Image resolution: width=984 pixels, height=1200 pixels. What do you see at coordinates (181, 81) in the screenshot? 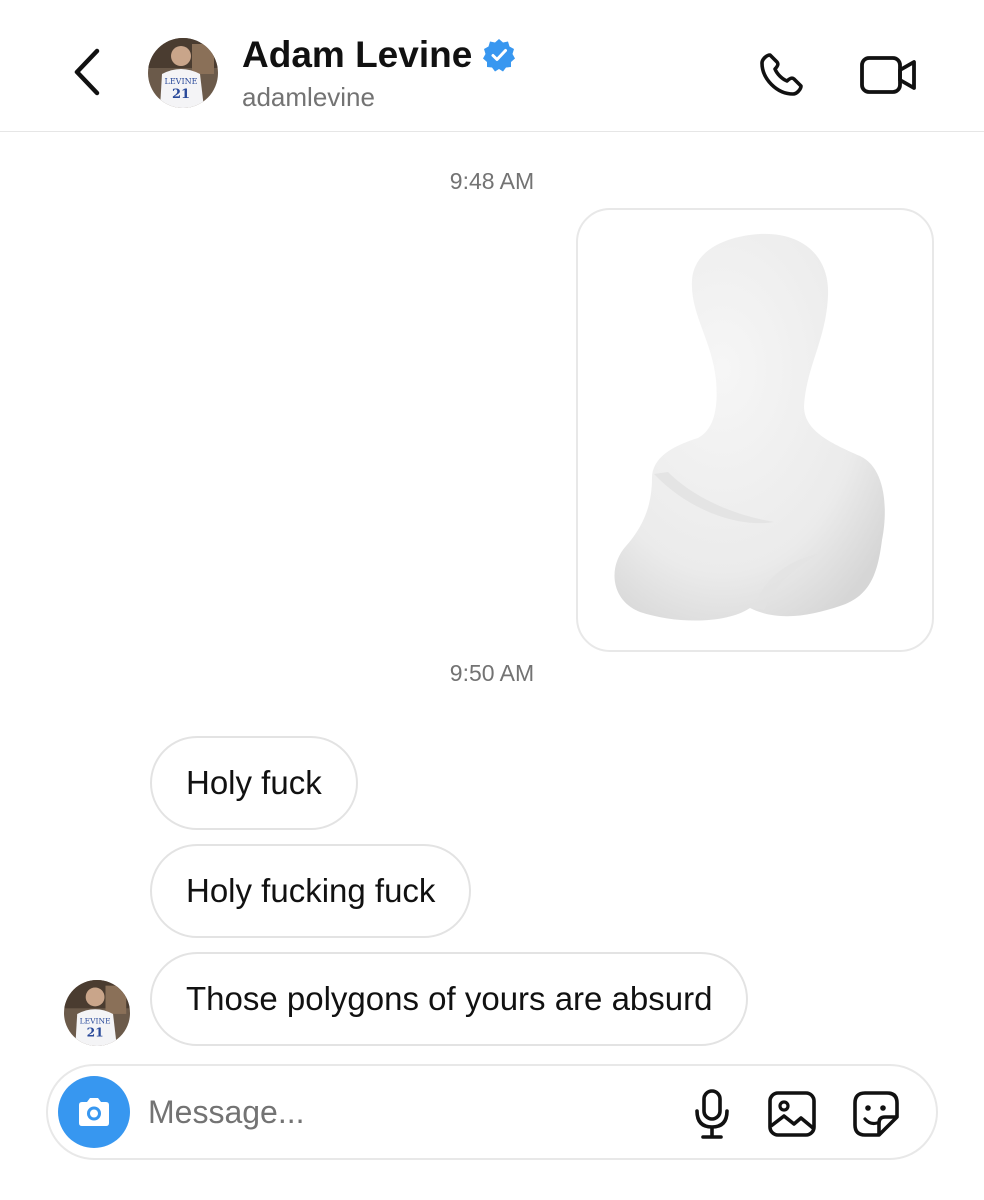
I see `svg-text: LEVINE` at bounding box center [181, 81].